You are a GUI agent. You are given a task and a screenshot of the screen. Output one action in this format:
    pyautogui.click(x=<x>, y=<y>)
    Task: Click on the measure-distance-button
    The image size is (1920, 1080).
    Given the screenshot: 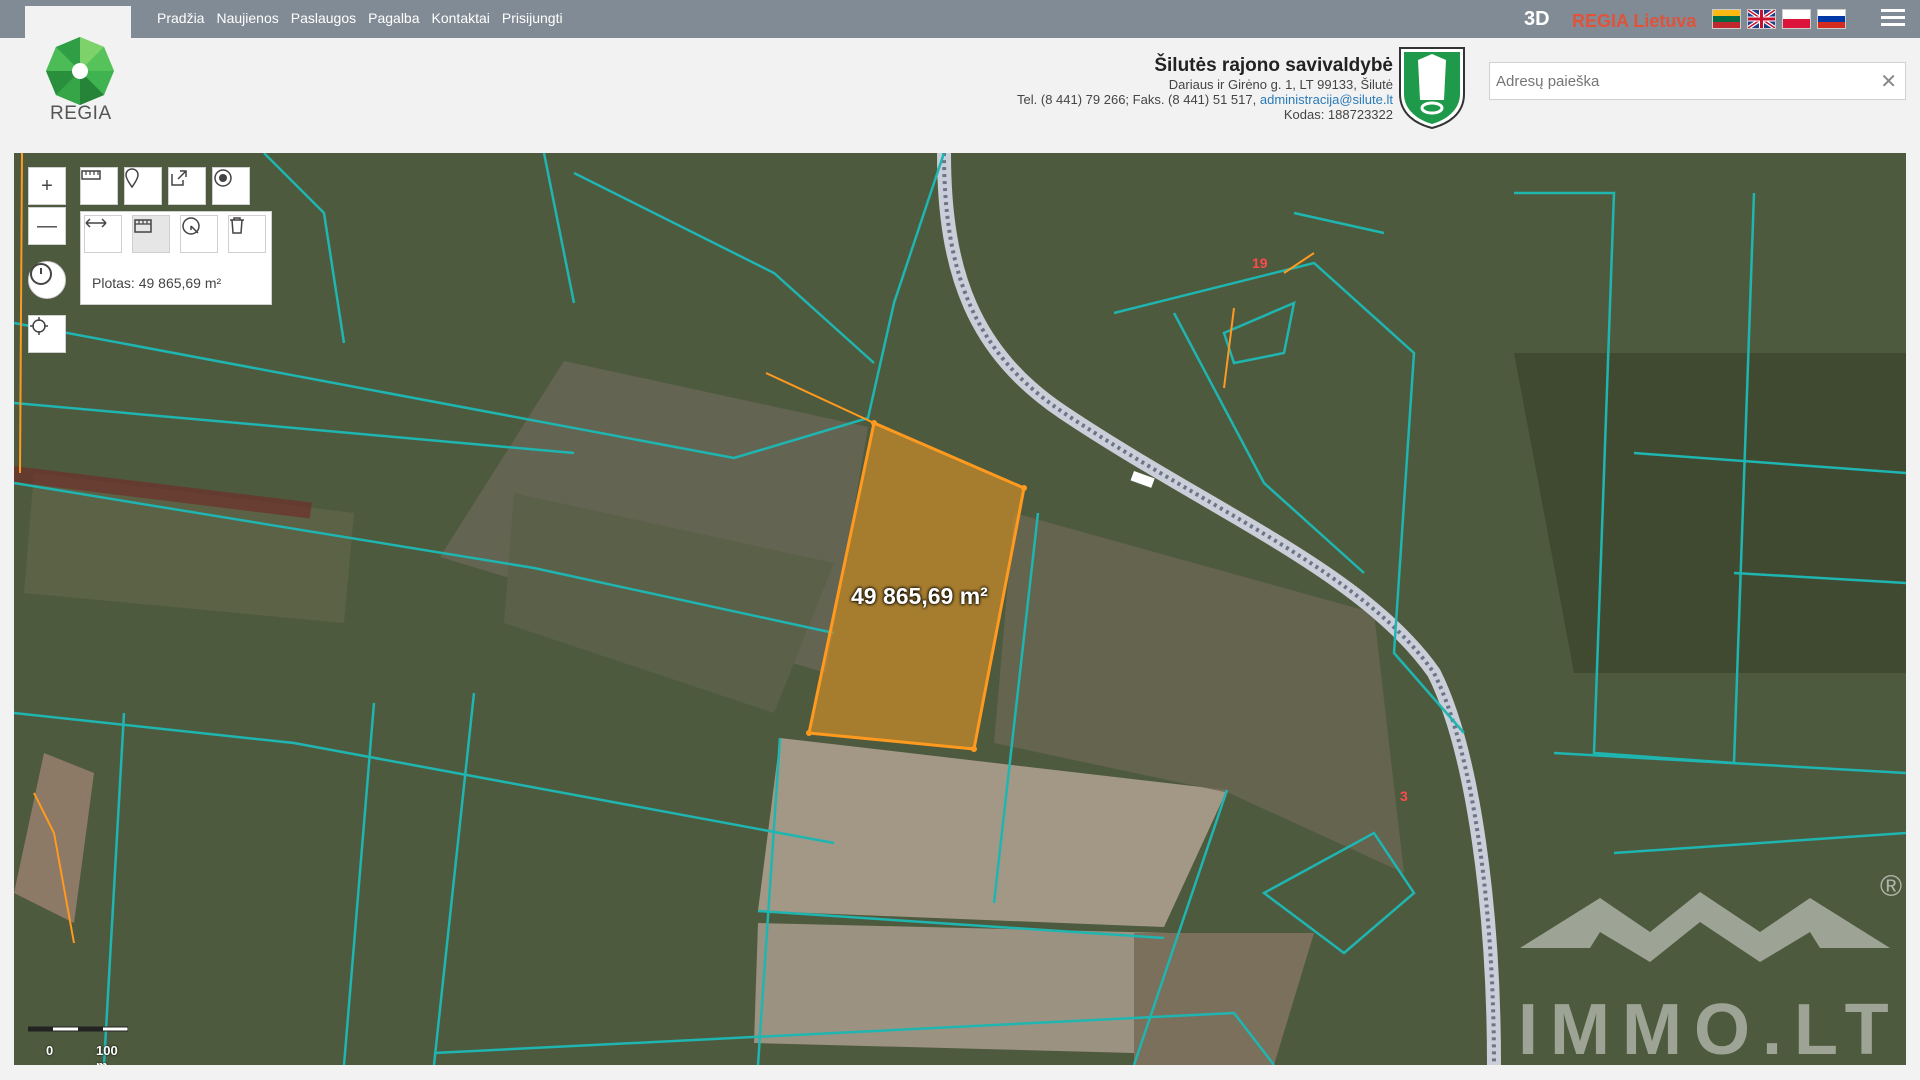 What is the action you would take?
    pyautogui.click(x=103, y=234)
    